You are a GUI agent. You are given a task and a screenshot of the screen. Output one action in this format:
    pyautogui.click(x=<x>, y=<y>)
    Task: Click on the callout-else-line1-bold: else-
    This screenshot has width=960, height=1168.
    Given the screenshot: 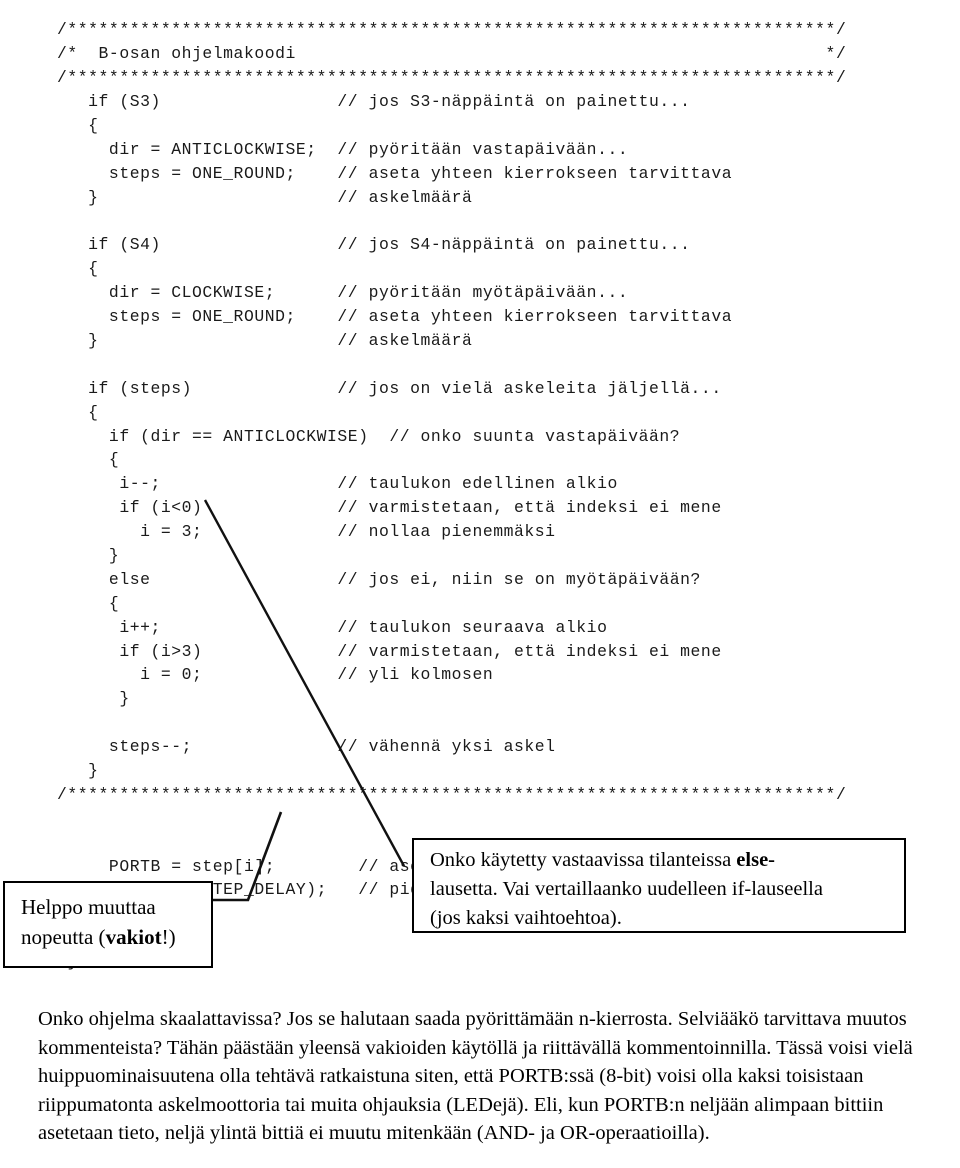 What is the action you would take?
    pyautogui.click(x=755, y=860)
    